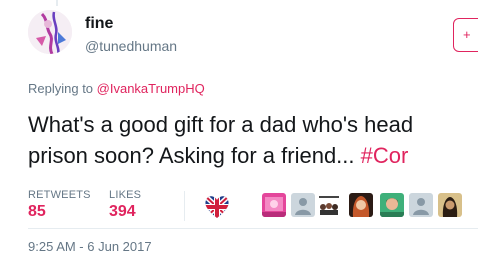 This screenshot has width=478, height=269. I want to click on likes-label: LIKES, so click(125, 195).